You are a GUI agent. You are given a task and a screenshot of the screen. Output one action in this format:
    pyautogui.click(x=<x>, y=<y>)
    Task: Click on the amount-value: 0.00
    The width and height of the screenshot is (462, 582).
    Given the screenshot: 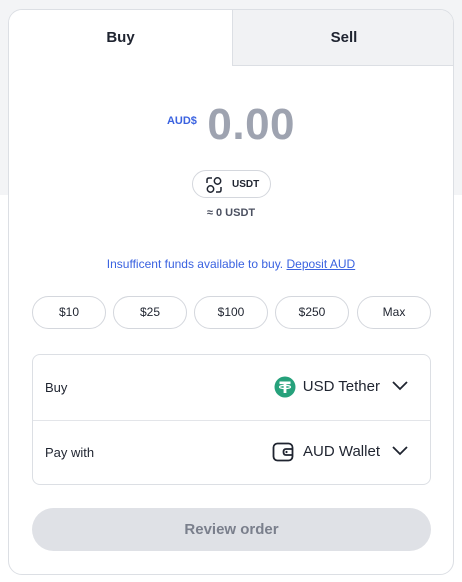 What is the action you would take?
    pyautogui.click(x=251, y=125)
    